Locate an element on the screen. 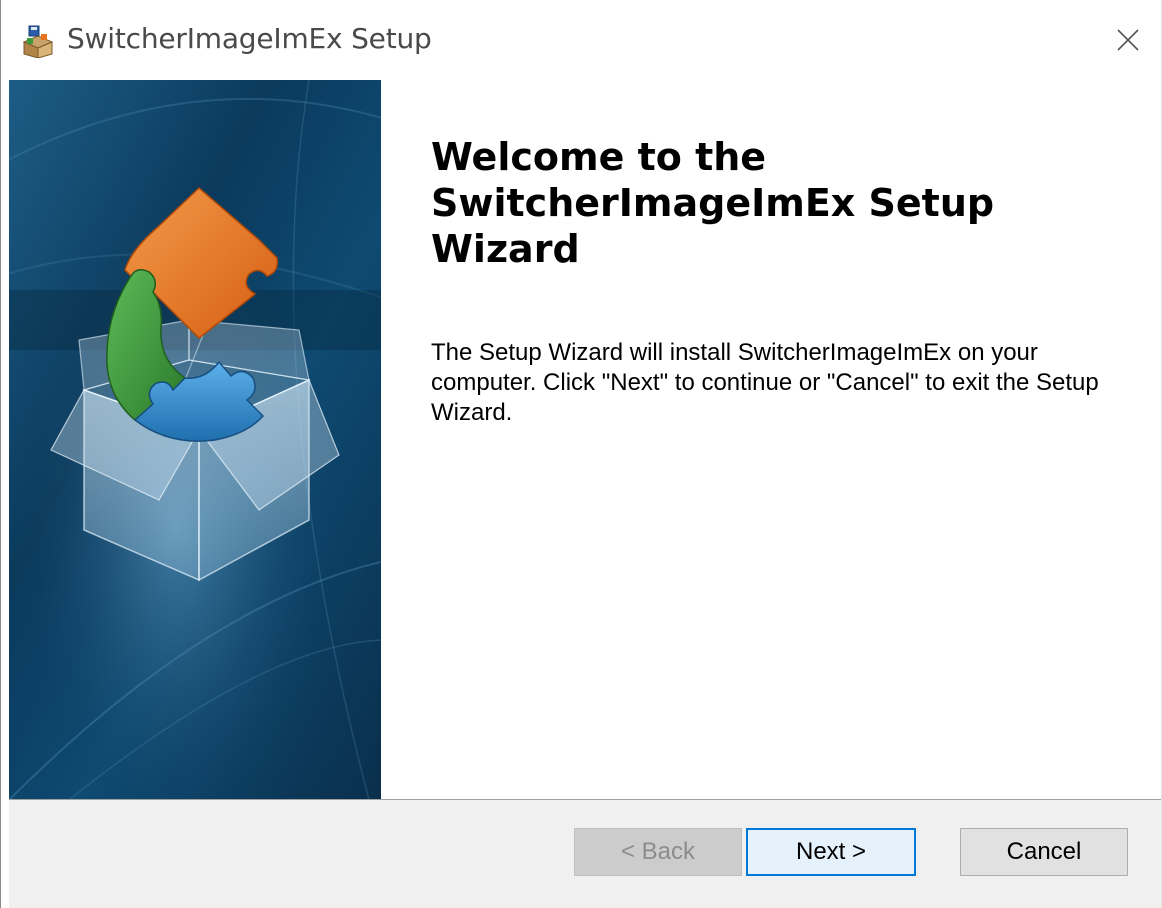  window-title: SwitcherImageImEx Setup is located at coordinates (249, 38).